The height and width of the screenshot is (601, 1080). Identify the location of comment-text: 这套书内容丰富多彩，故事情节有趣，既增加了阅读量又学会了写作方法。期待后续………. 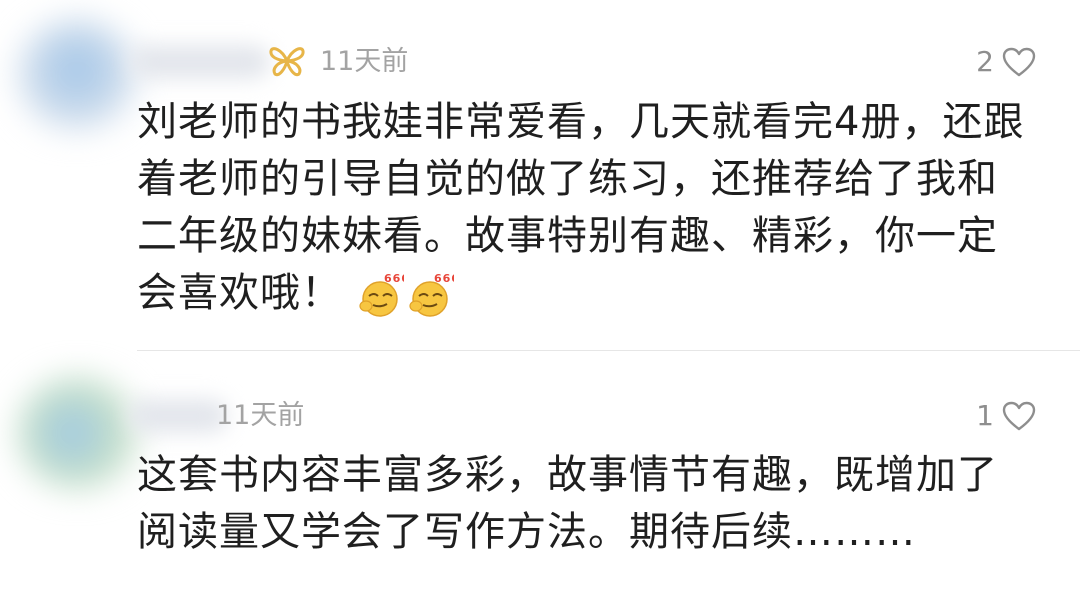
(567, 503).